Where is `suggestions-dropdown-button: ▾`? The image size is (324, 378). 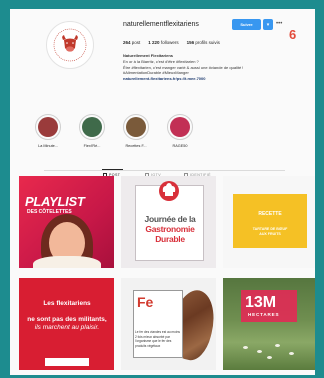 suggestions-dropdown-button: ▾ is located at coordinates (268, 24).